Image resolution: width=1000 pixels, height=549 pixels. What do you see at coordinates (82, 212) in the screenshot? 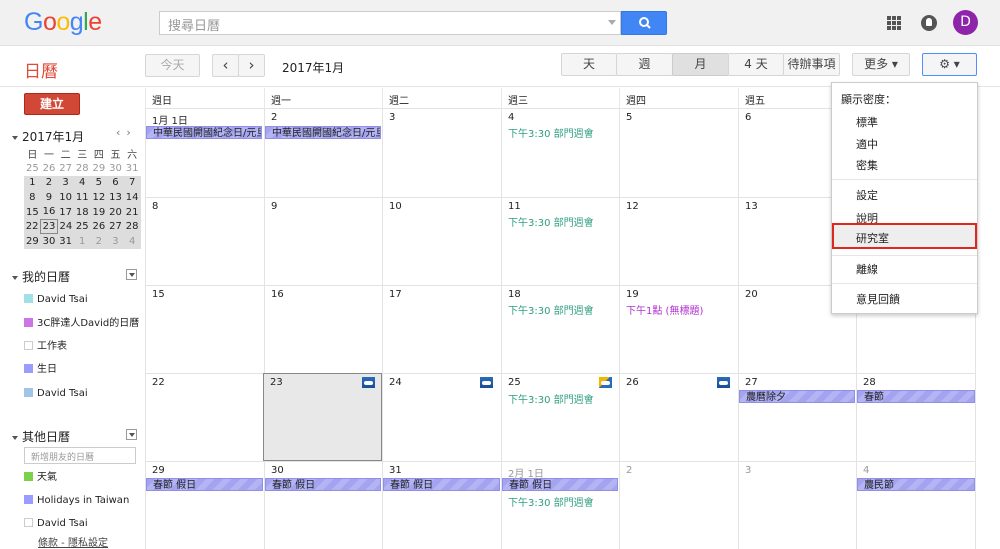
I see `mini-day: 18` at bounding box center [82, 212].